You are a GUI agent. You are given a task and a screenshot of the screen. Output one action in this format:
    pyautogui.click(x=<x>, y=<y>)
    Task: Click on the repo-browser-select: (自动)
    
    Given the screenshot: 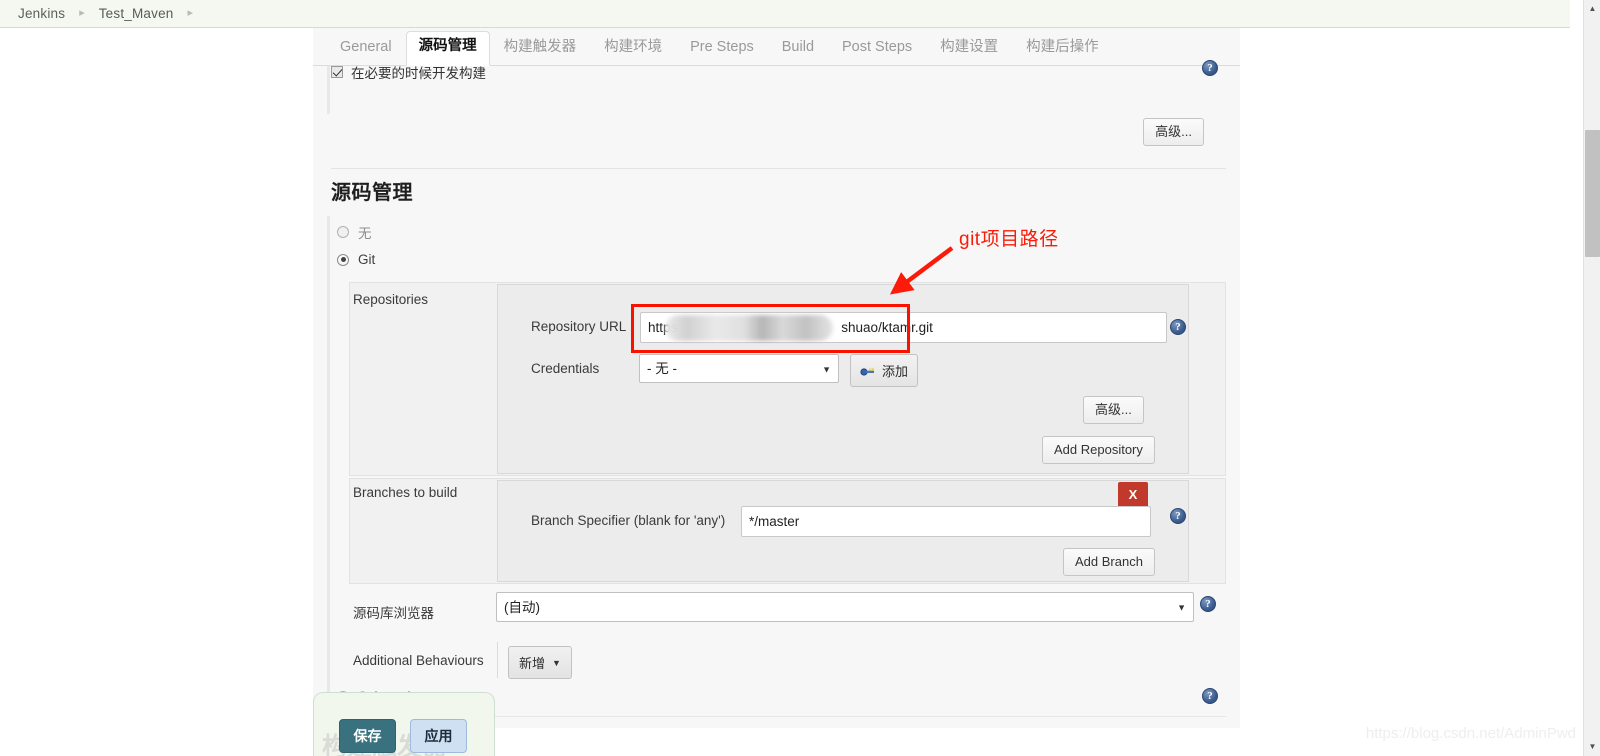 What is the action you would take?
    pyautogui.click(x=845, y=607)
    